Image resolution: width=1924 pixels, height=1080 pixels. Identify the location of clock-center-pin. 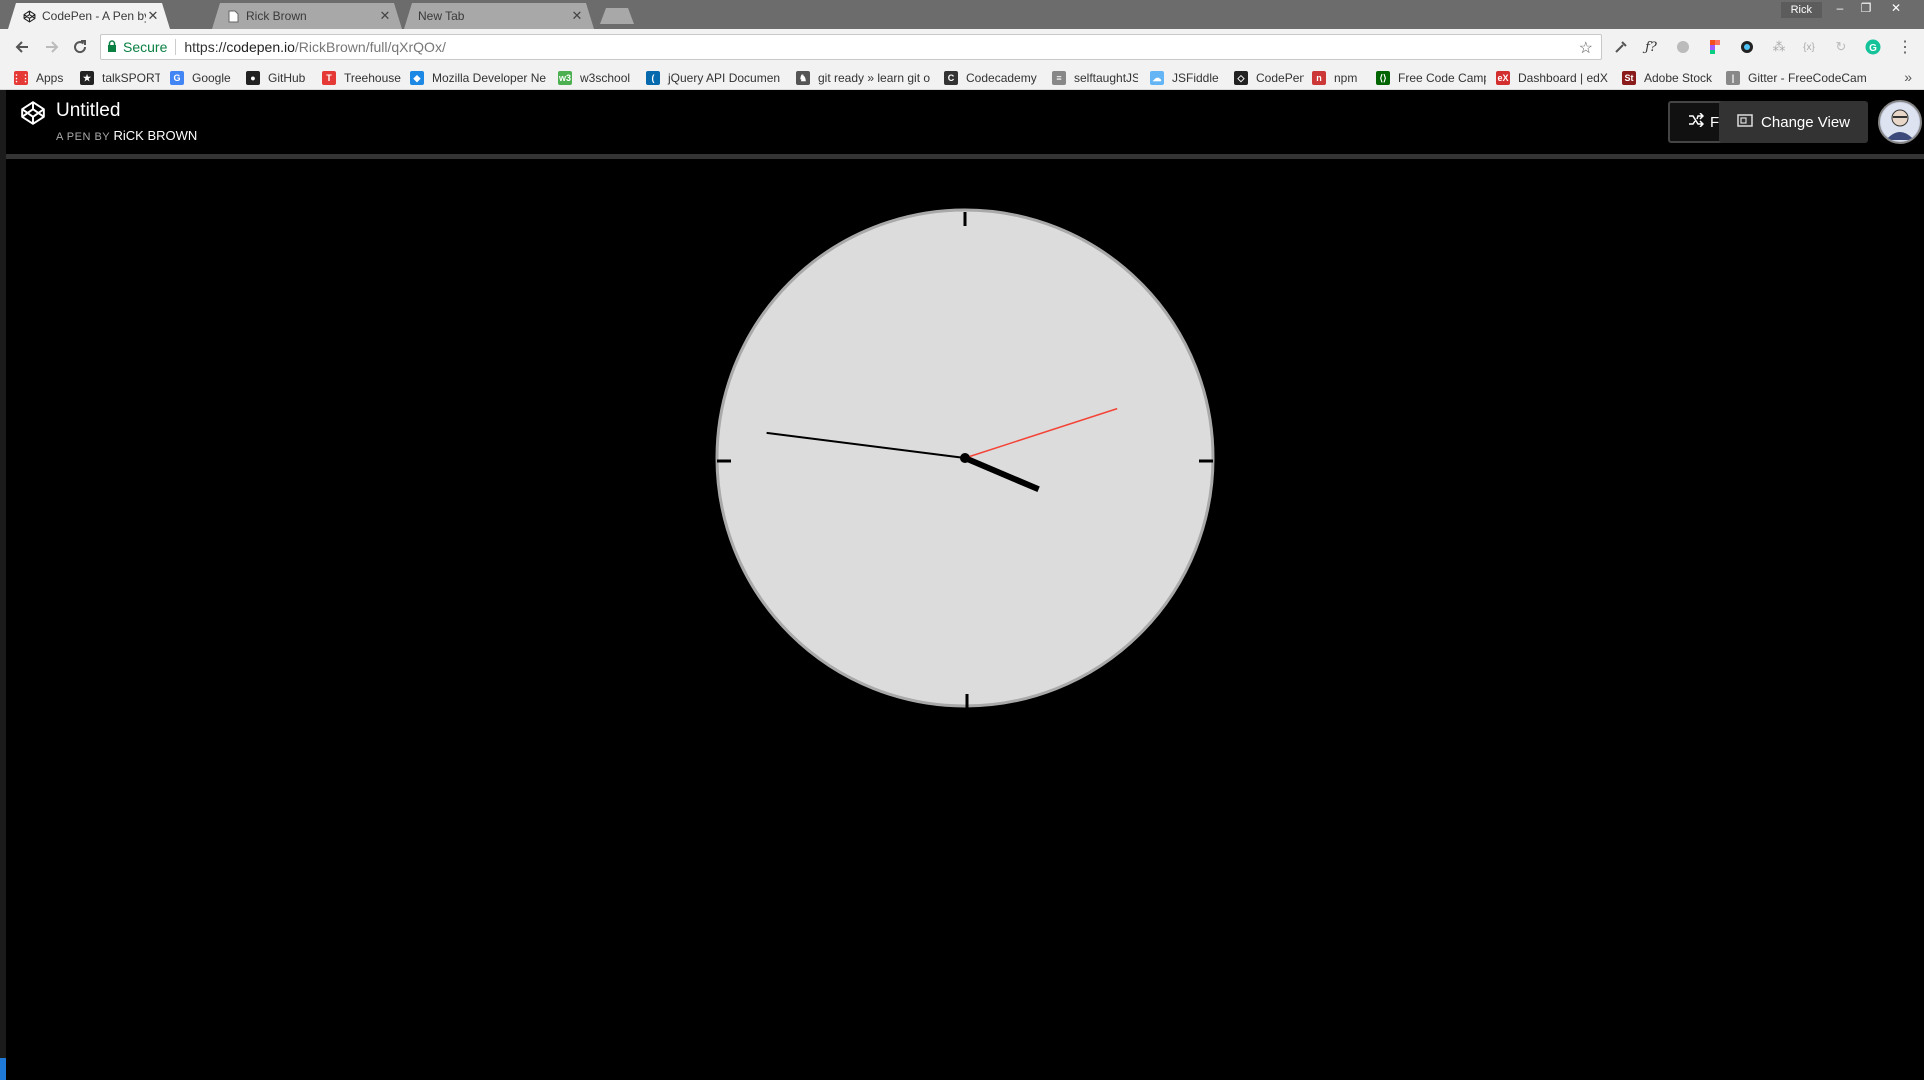
(965, 458).